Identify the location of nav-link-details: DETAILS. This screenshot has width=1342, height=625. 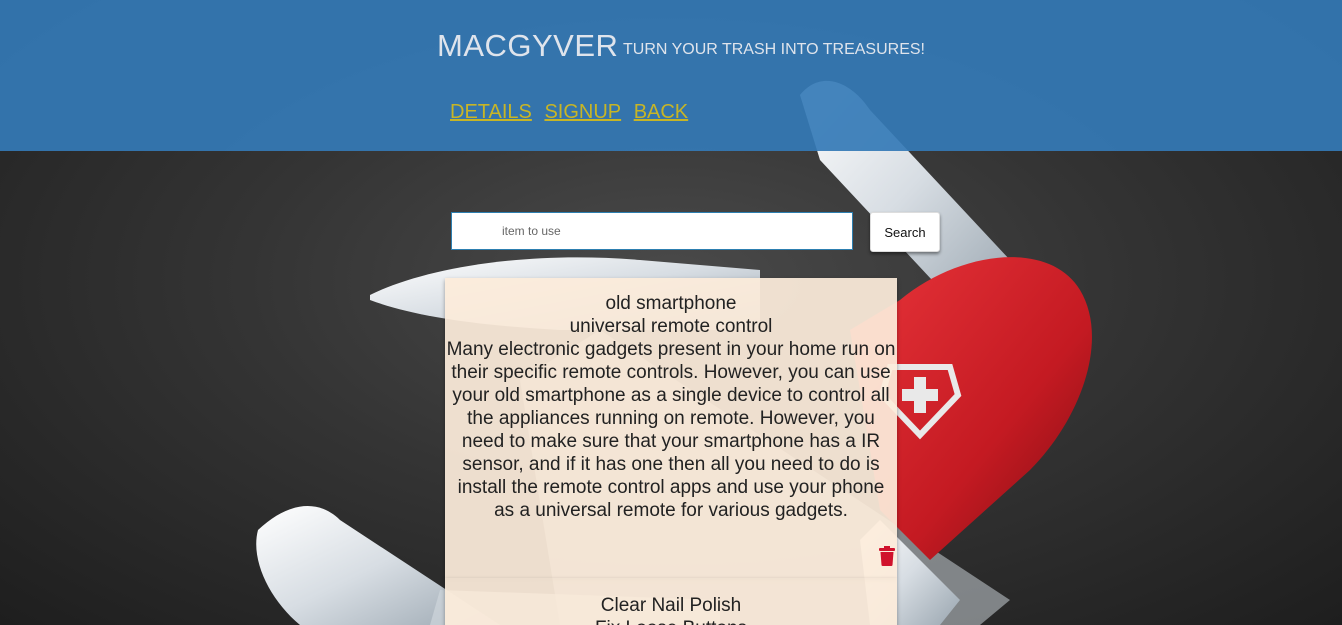
(491, 112).